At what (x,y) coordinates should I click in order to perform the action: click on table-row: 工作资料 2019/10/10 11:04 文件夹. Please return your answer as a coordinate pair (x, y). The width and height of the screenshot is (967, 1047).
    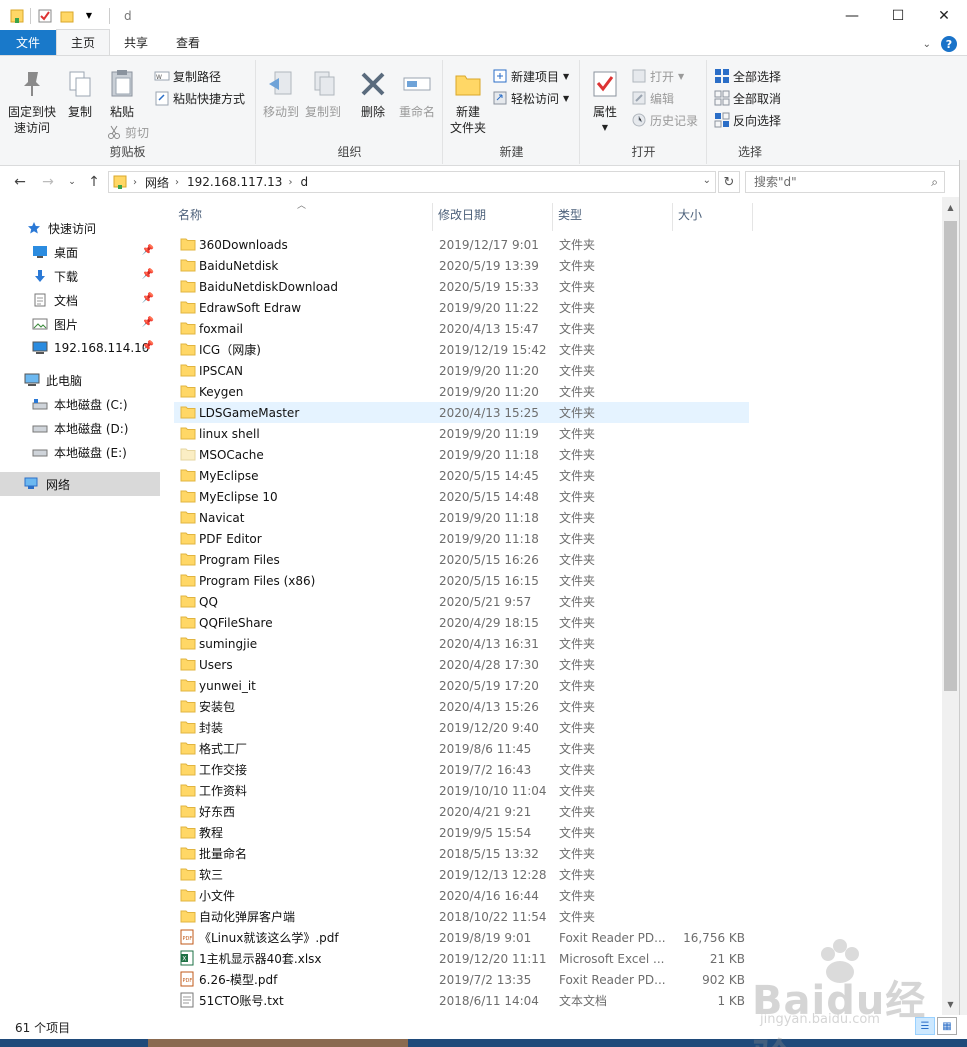
    Looking at the image, I should click on (461, 790).